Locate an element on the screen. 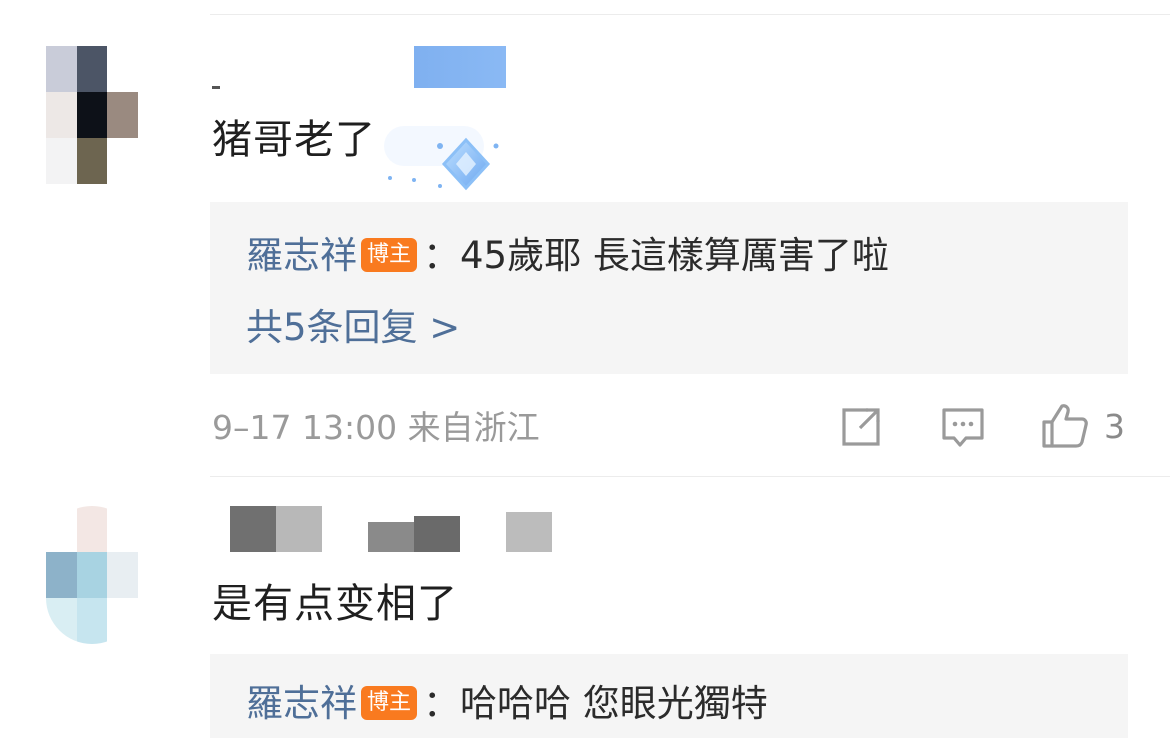 The image size is (1170, 738). share-button is located at coordinates (861, 427).